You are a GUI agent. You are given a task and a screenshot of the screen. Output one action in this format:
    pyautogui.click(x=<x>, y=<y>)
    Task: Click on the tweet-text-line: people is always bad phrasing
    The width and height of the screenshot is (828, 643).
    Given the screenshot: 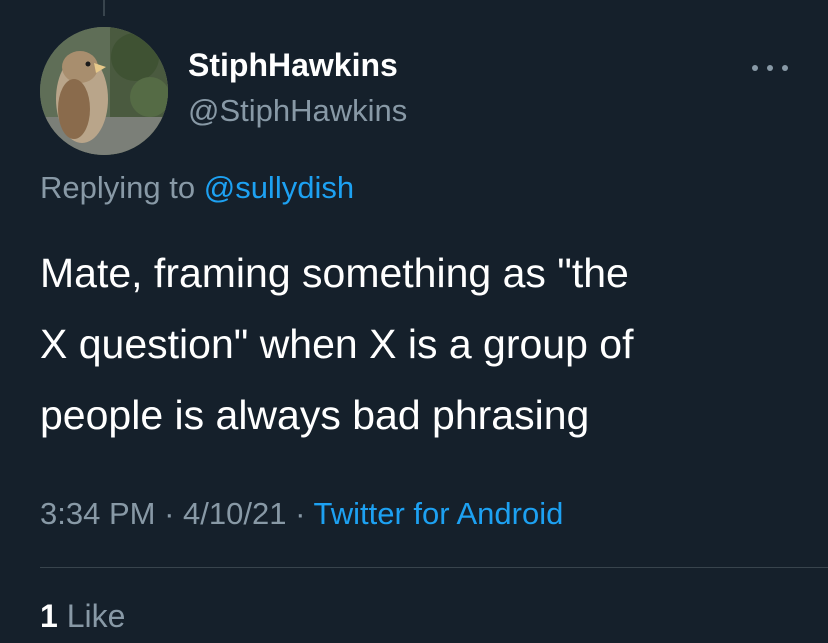 What is the action you would take?
    pyautogui.click(x=315, y=415)
    